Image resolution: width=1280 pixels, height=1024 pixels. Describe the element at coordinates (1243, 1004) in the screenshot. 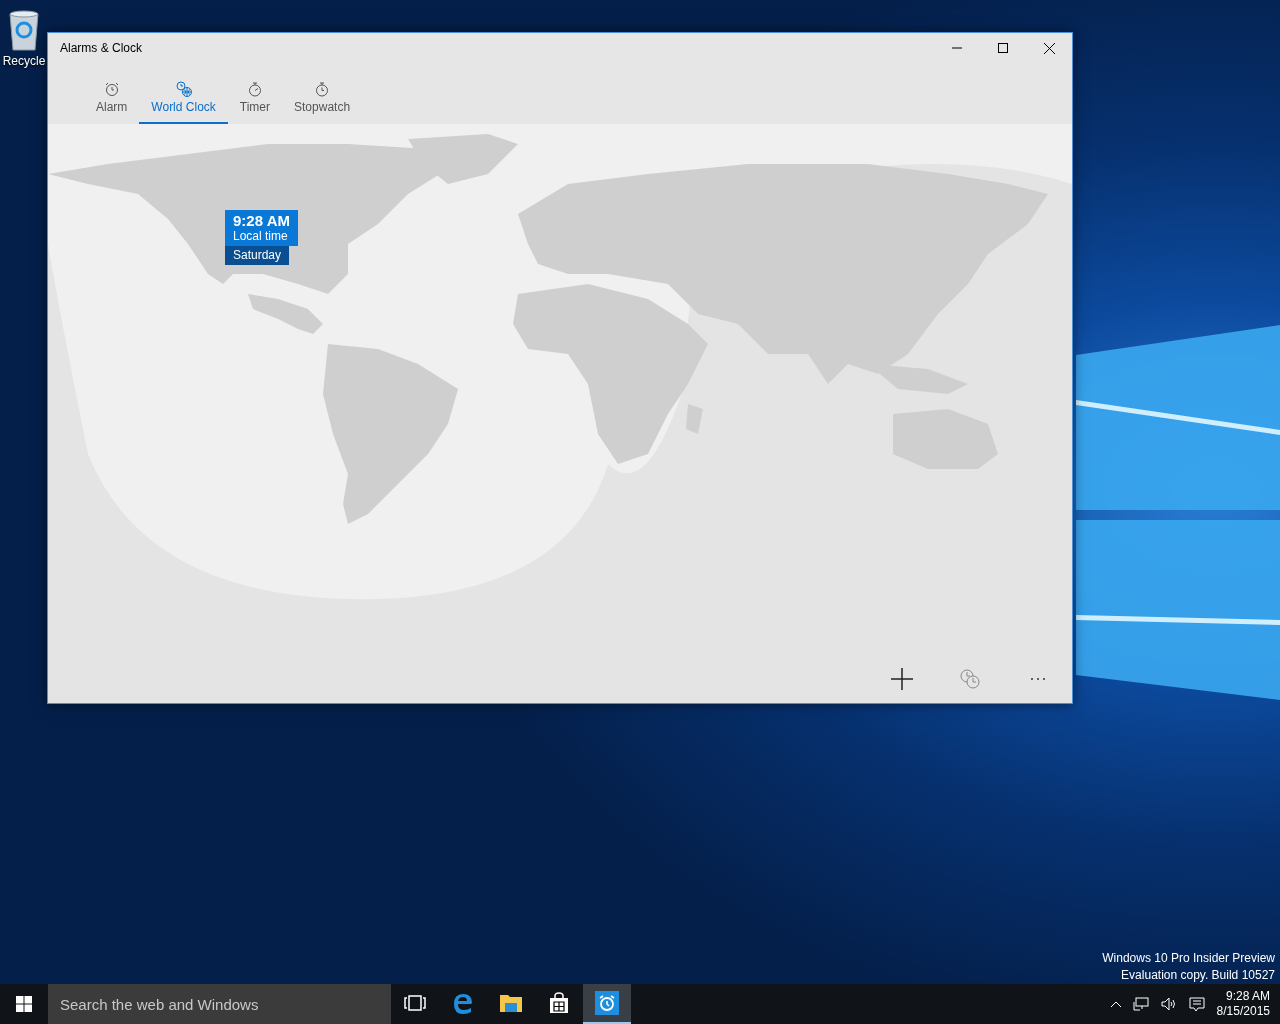

I see `taskbar-clock: 9:28 AM 8/15/2015` at that location.